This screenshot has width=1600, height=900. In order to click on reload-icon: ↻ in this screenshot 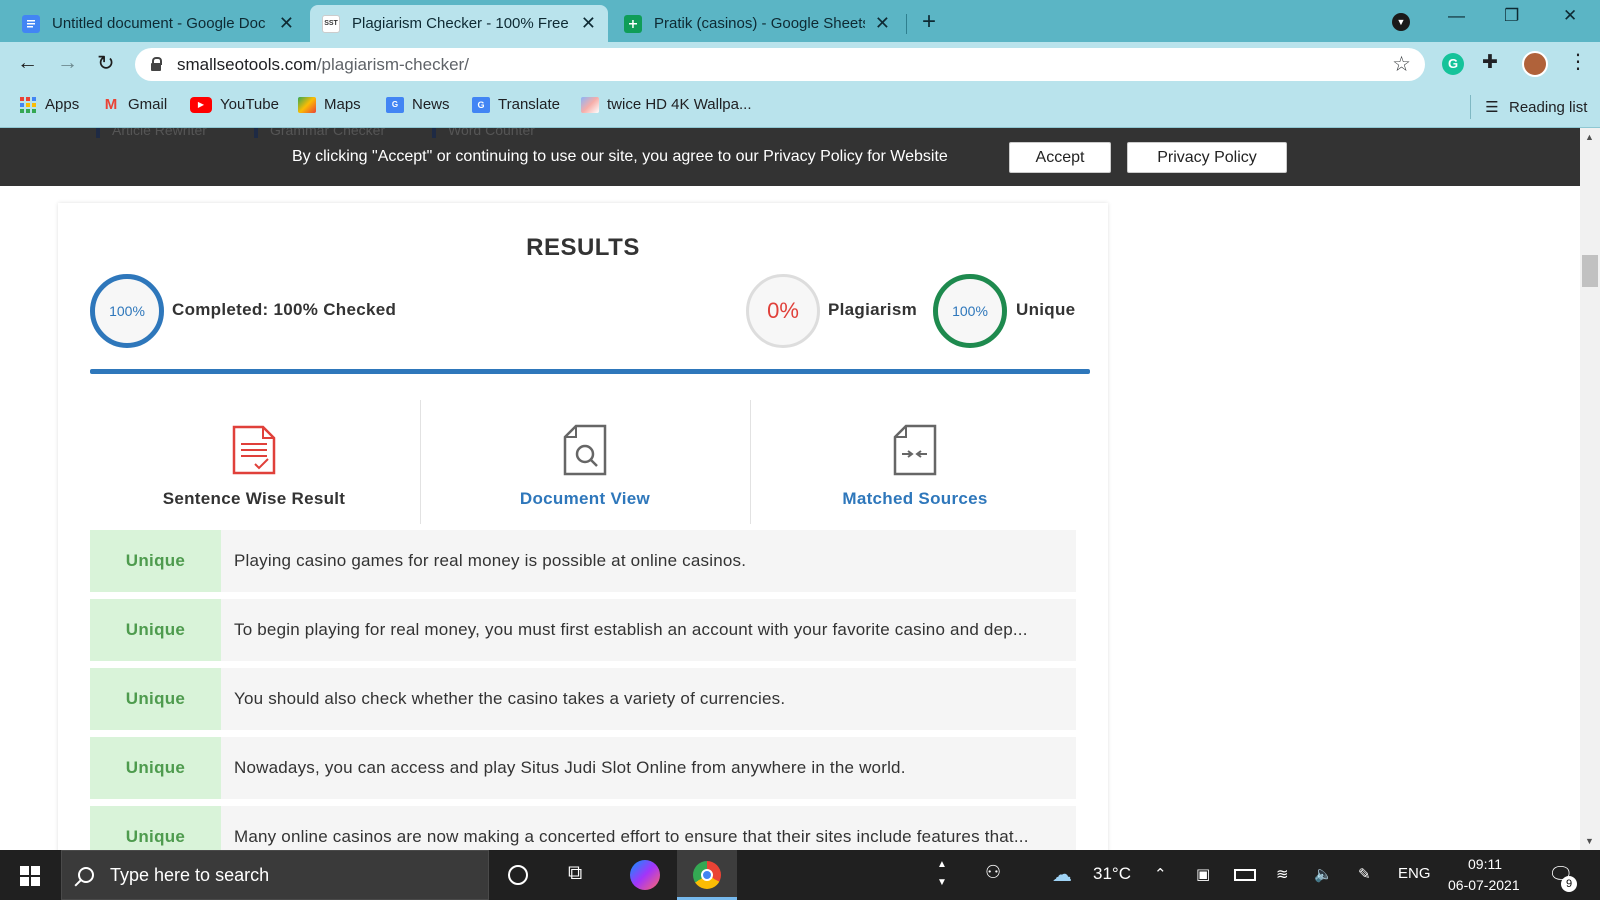, I will do `click(106, 63)`.